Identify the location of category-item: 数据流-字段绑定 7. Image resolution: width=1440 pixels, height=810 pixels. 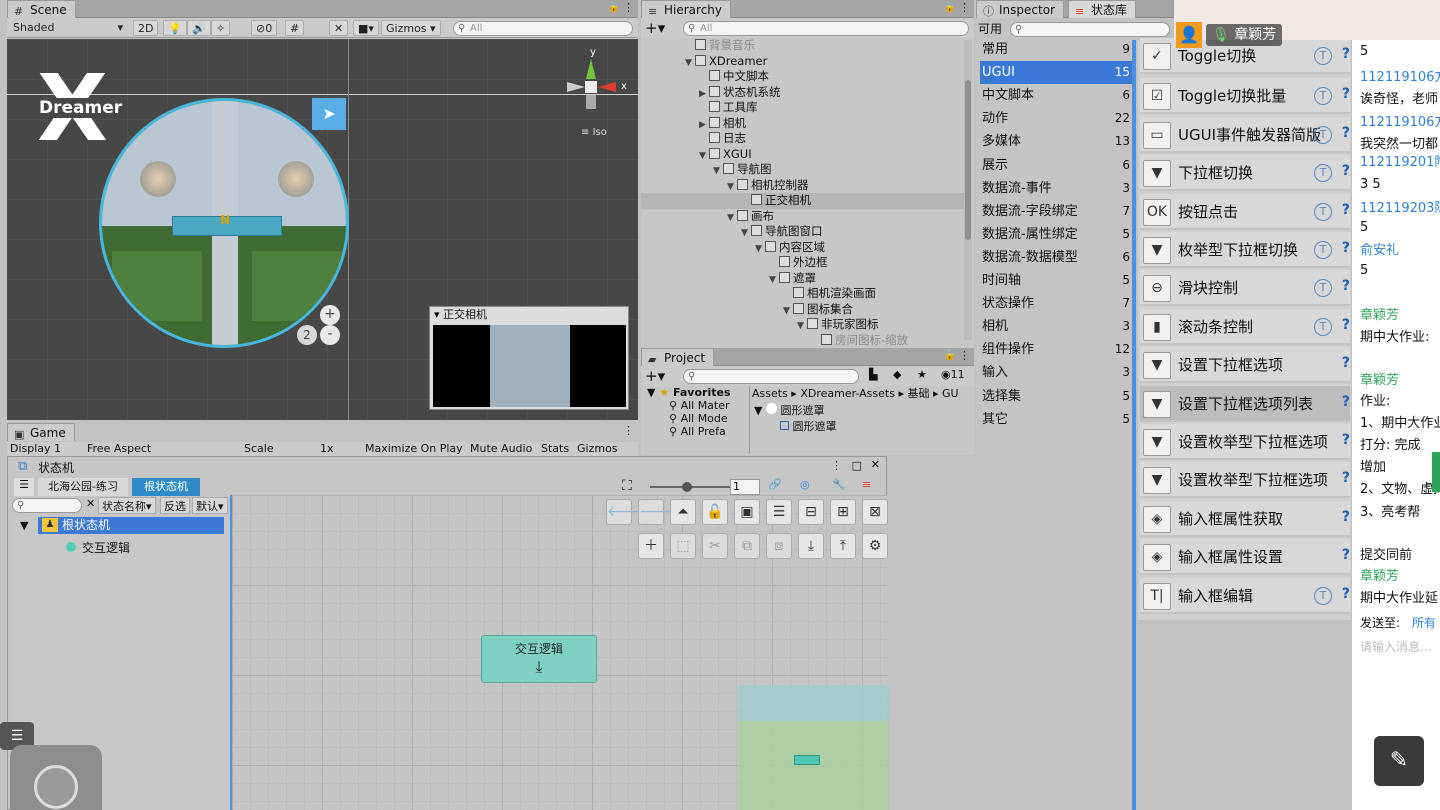
(1056, 211).